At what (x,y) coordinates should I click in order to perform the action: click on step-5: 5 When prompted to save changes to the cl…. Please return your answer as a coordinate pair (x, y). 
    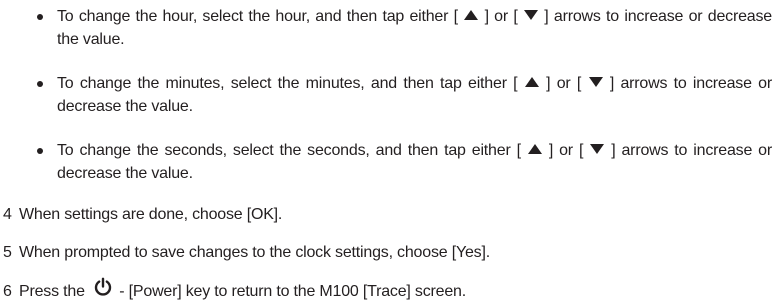
    Looking at the image, I should click on (246, 253).